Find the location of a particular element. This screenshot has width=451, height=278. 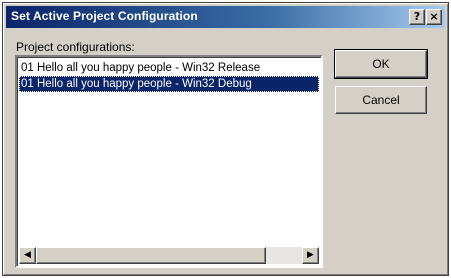

triangle-right-icon: ▶ is located at coordinates (310, 255).